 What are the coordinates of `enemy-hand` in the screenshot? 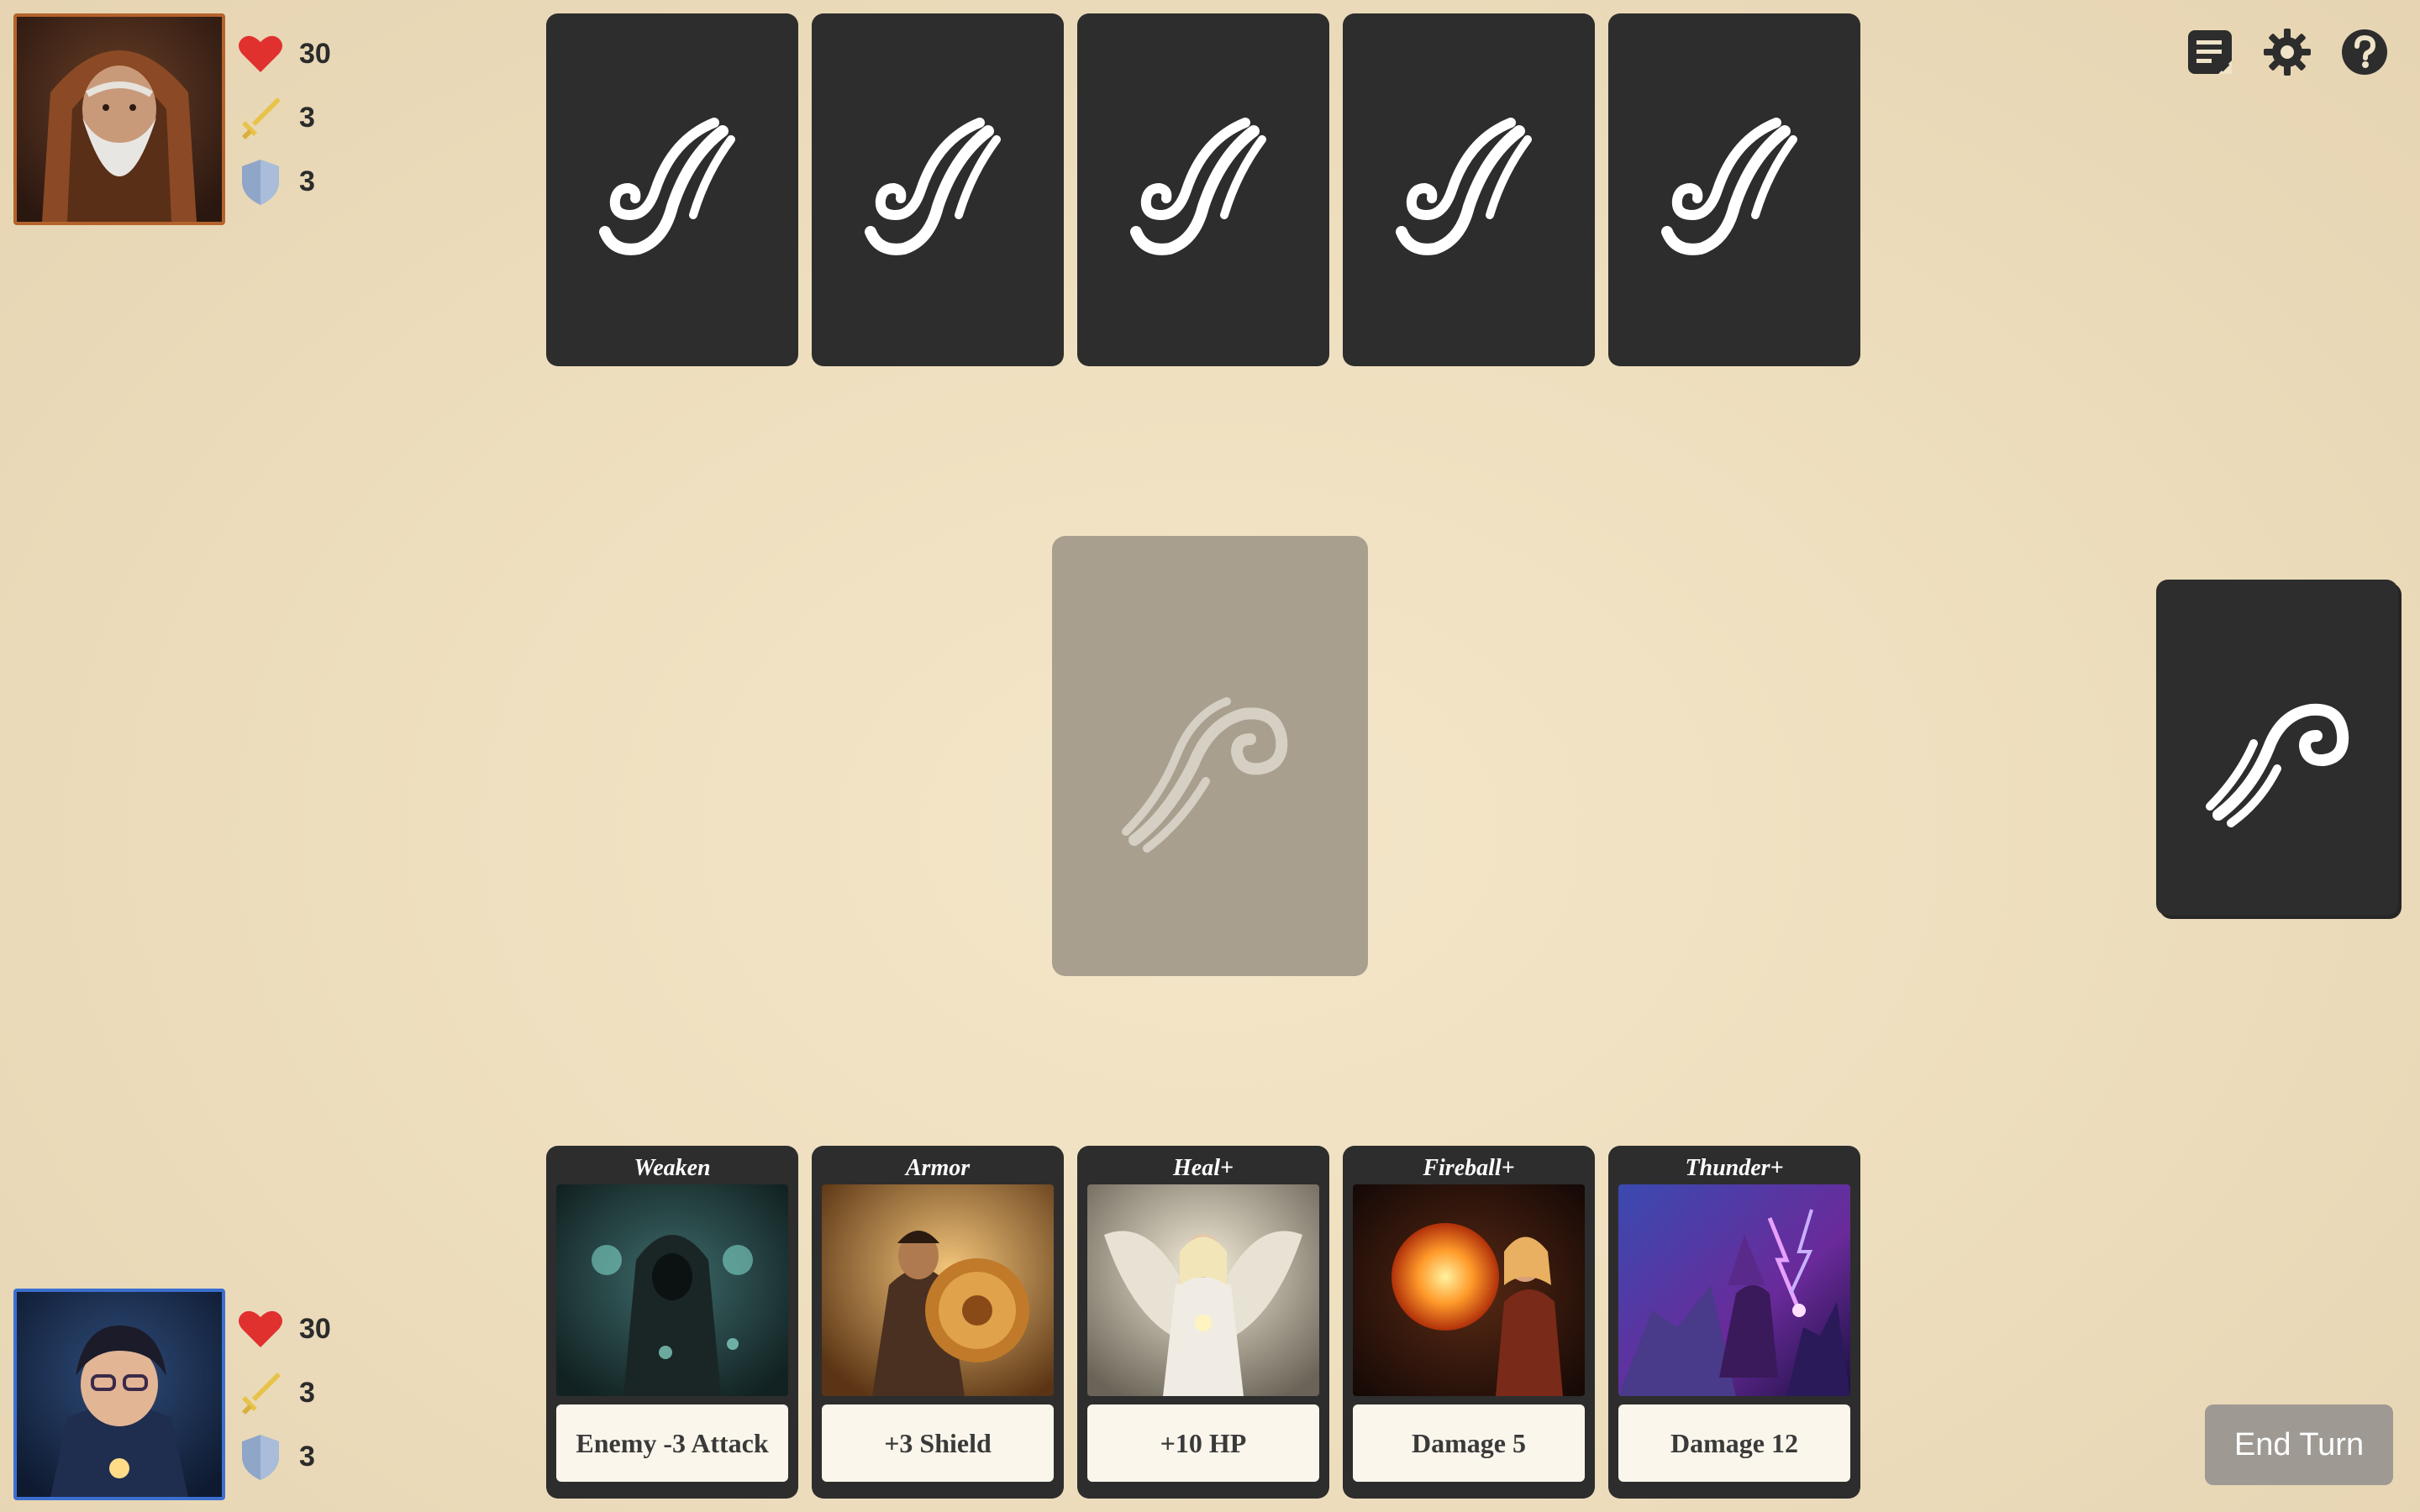 It's located at (1203, 189).